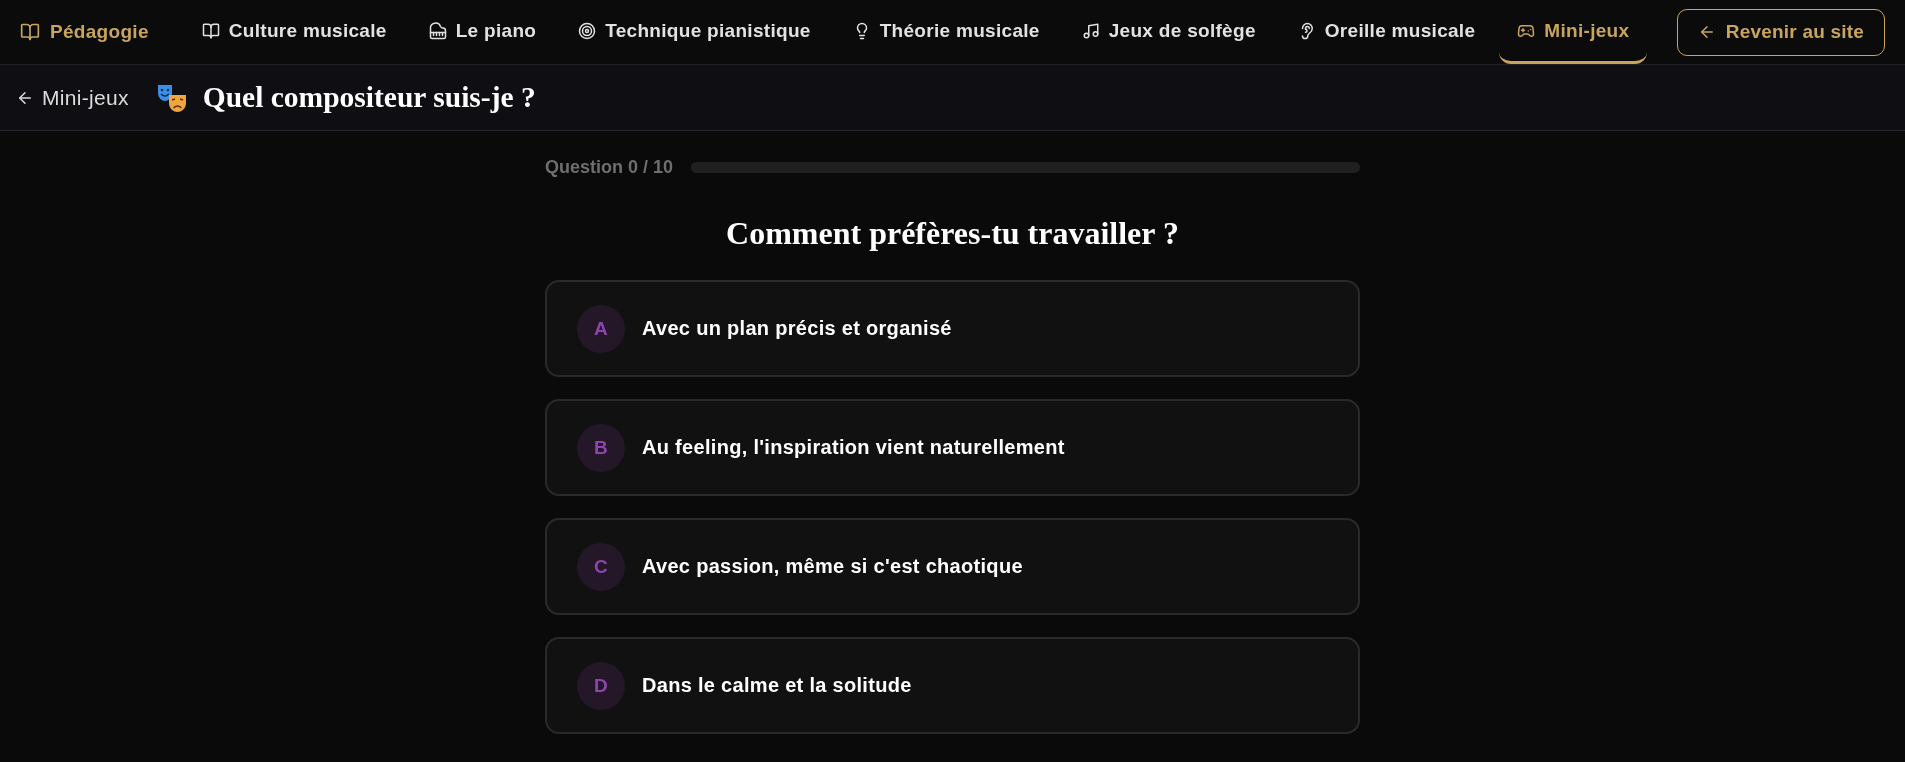 The width and height of the screenshot is (1905, 762). Describe the element at coordinates (952, 233) in the screenshot. I see `question-text: Comment préfères-tu travailler ?` at that location.